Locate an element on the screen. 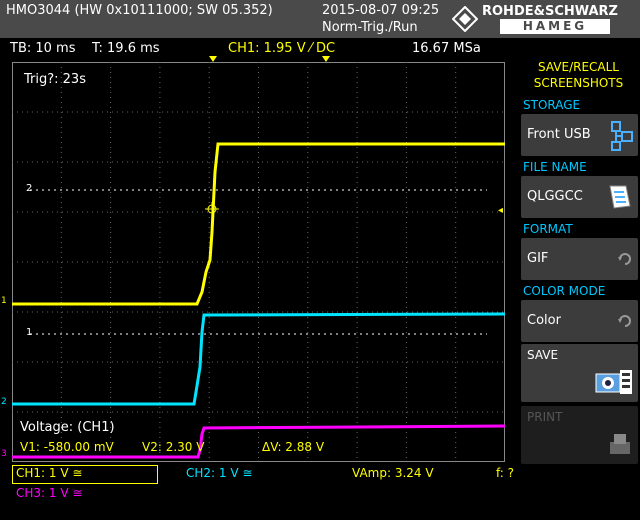 The width and height of the screenshot is (640, 520). storage-label: STORAGE is located at coordinates (552, 105).